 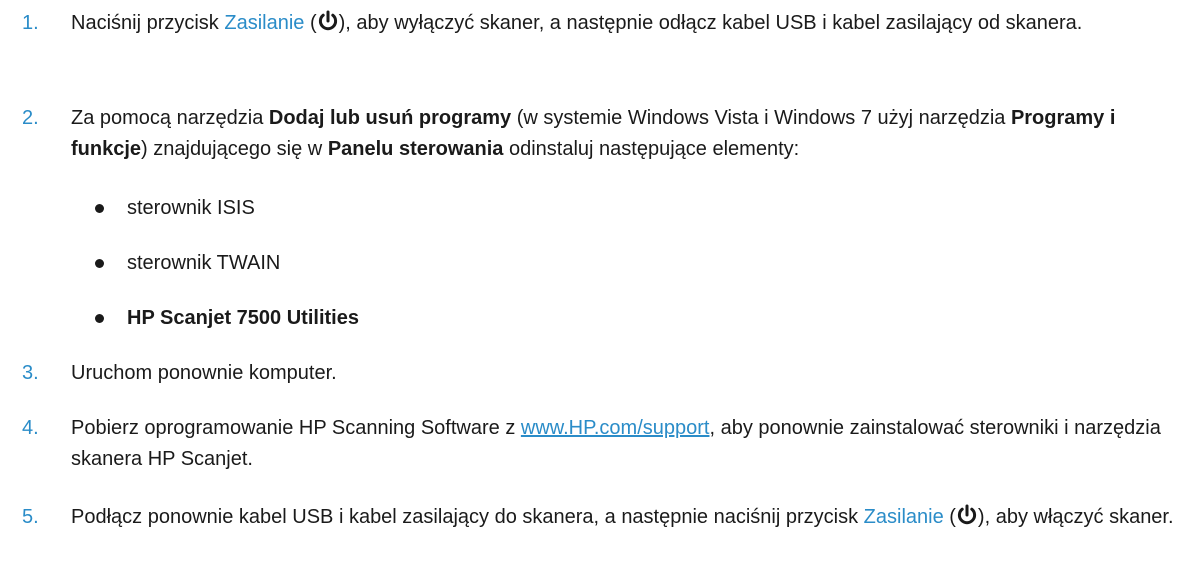 What do you see at coordinates (30, 373) in the screenshot?
I see `step-number: 3.` at bounding box center [30, 373].